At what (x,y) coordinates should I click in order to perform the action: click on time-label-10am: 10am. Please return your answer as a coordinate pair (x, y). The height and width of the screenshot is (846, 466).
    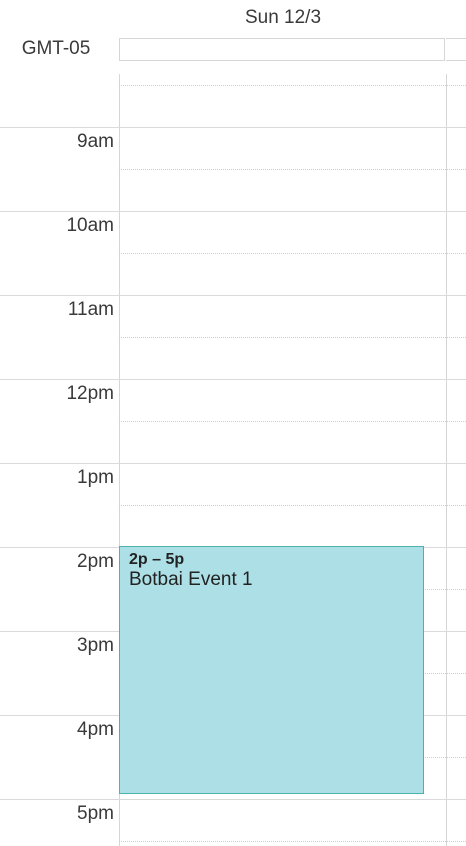
    Looking at the image, I should click on (90, 225).